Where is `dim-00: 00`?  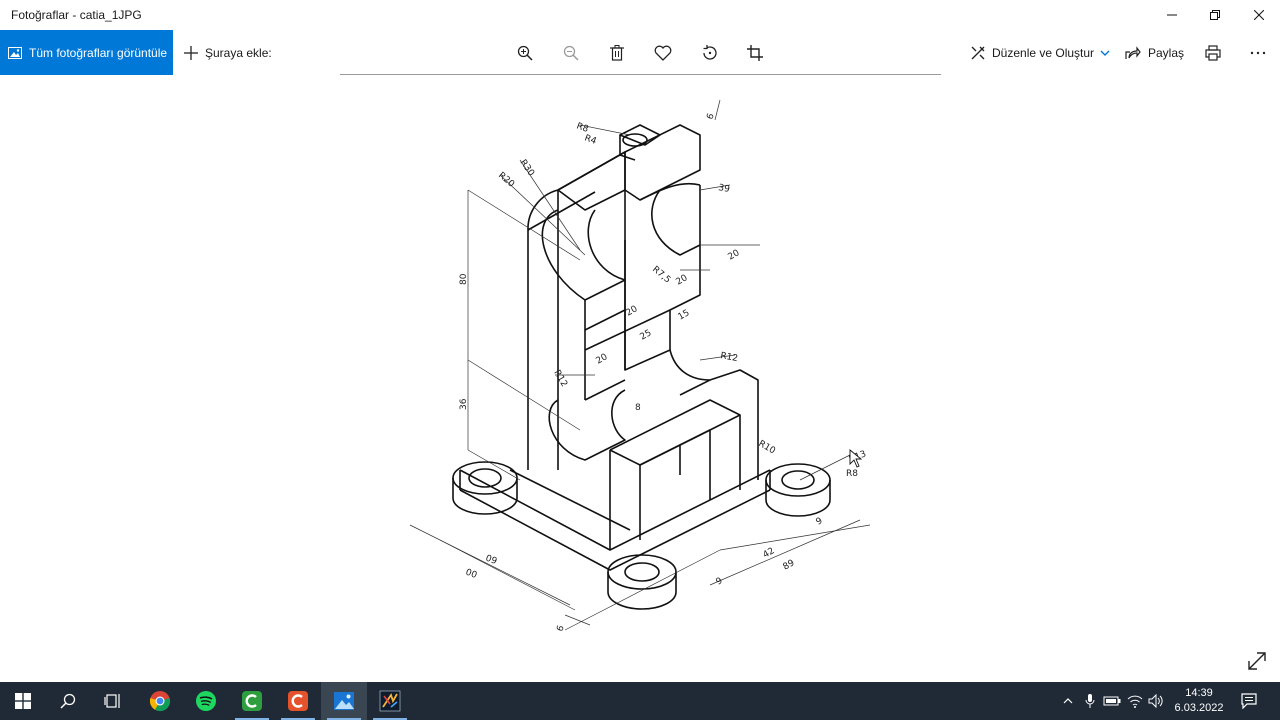 dim-00: 00 is located at coordinates (472, 571).